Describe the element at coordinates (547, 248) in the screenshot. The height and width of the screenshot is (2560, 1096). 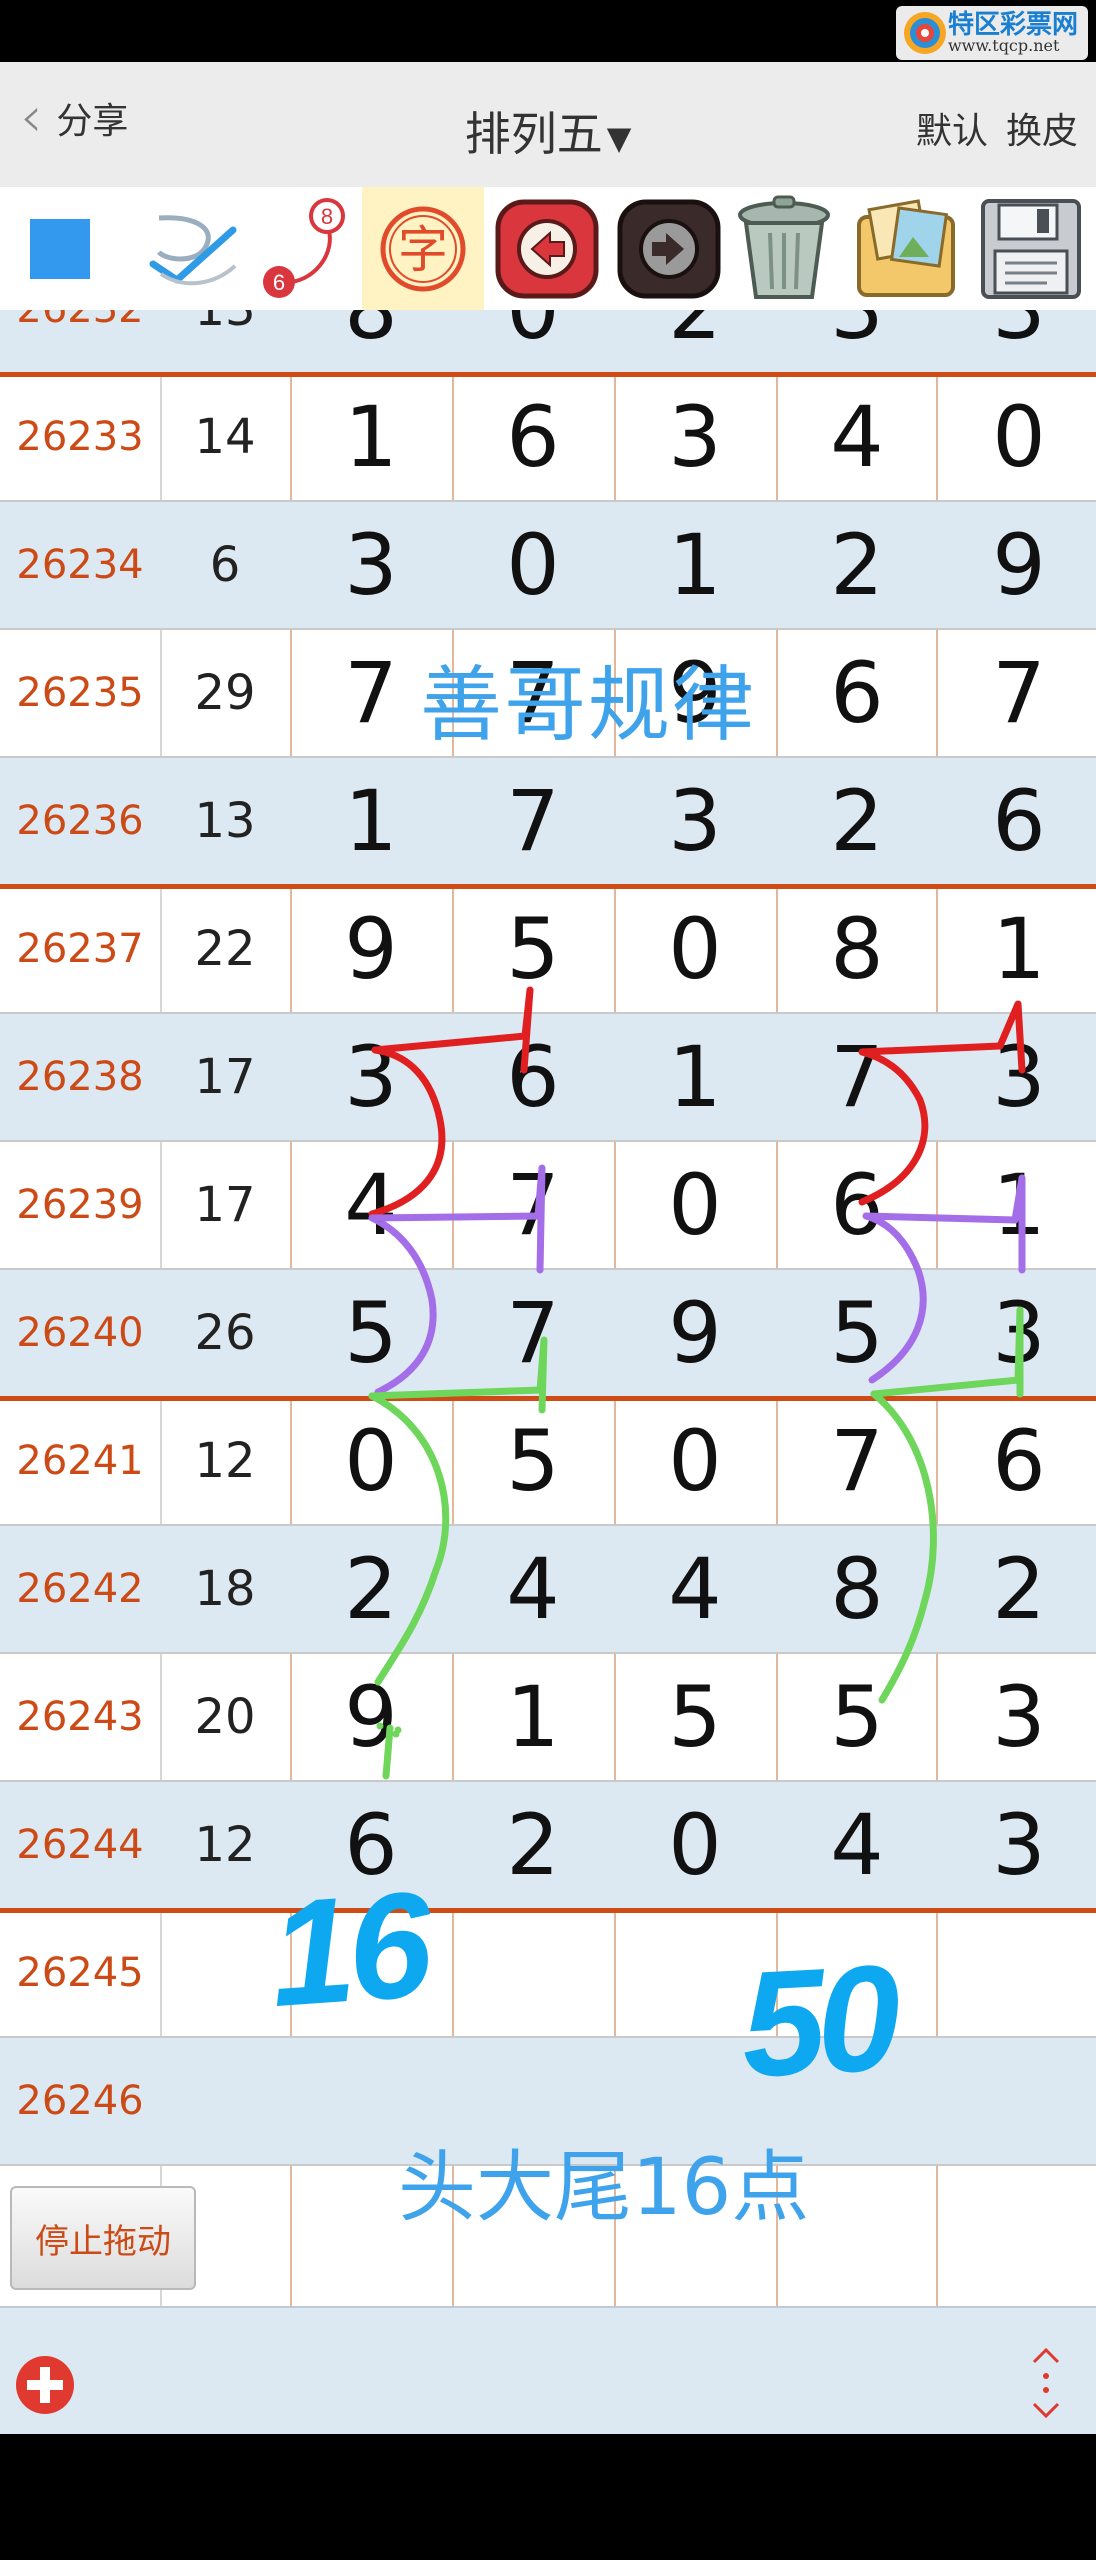
I see `undo-button` at that location.